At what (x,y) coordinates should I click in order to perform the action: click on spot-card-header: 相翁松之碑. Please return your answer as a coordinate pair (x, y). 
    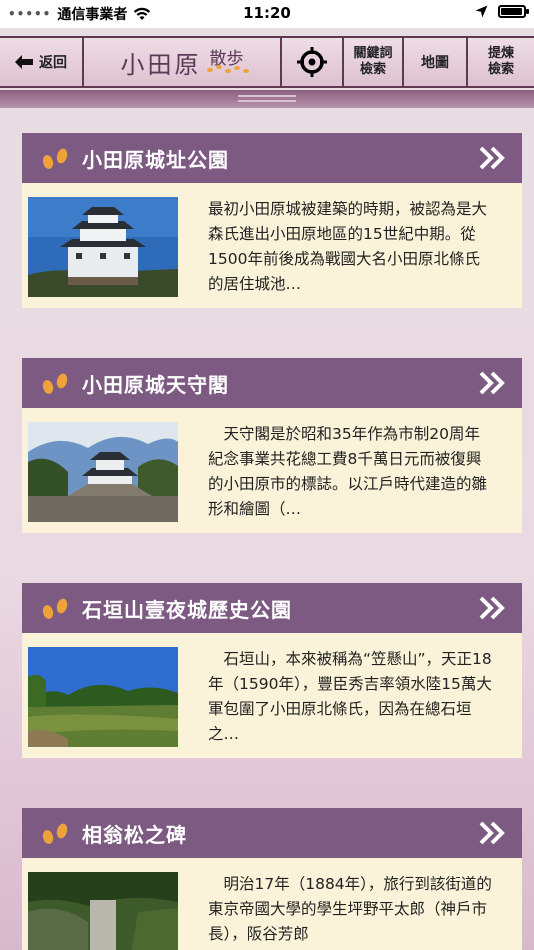
    Looking at the image, I should click on (272, 833).